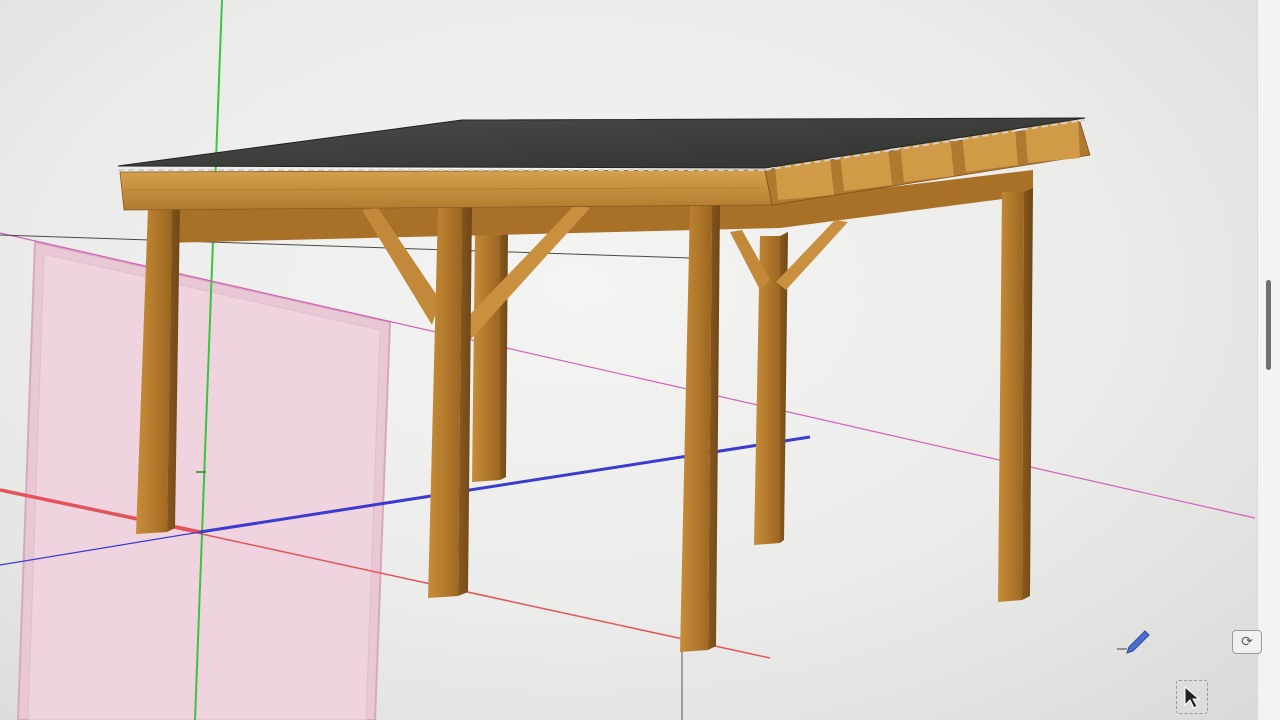 This screenshot has width=1280, height=720. I want to click on cursor-icon, so click(1192, 697).